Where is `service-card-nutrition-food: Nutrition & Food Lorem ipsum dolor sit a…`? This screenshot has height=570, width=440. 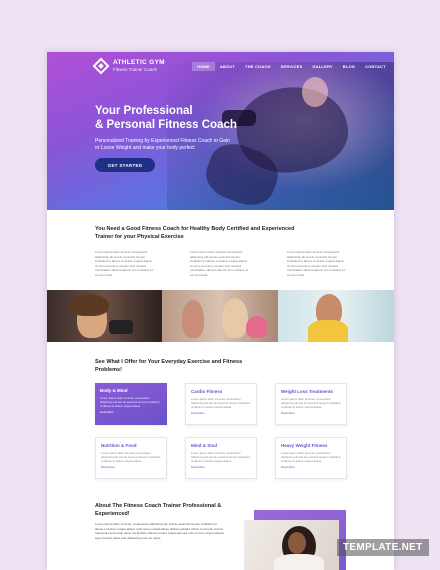 service-card-nutrition-food: Nutrition & Food Lorem ipsum dolor sit a… is located at coordinates (131, 458).